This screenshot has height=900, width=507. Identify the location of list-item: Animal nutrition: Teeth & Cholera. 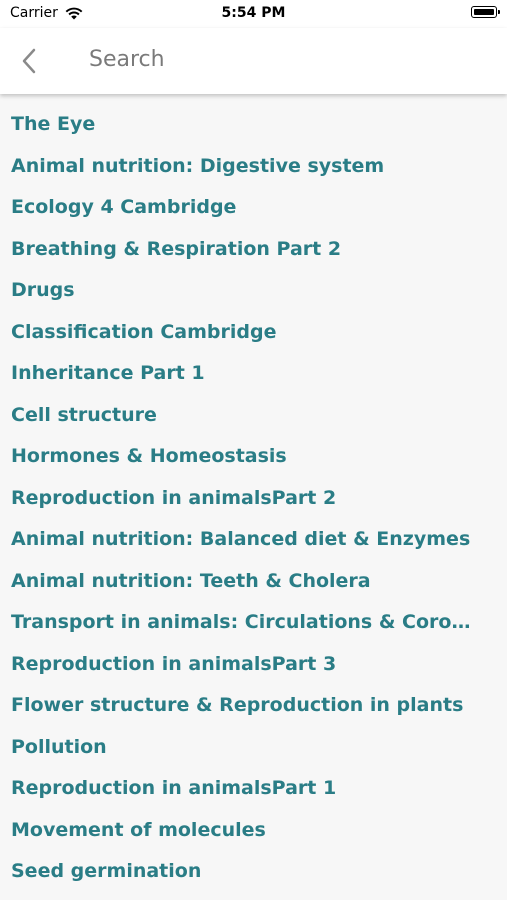
(253, 582).